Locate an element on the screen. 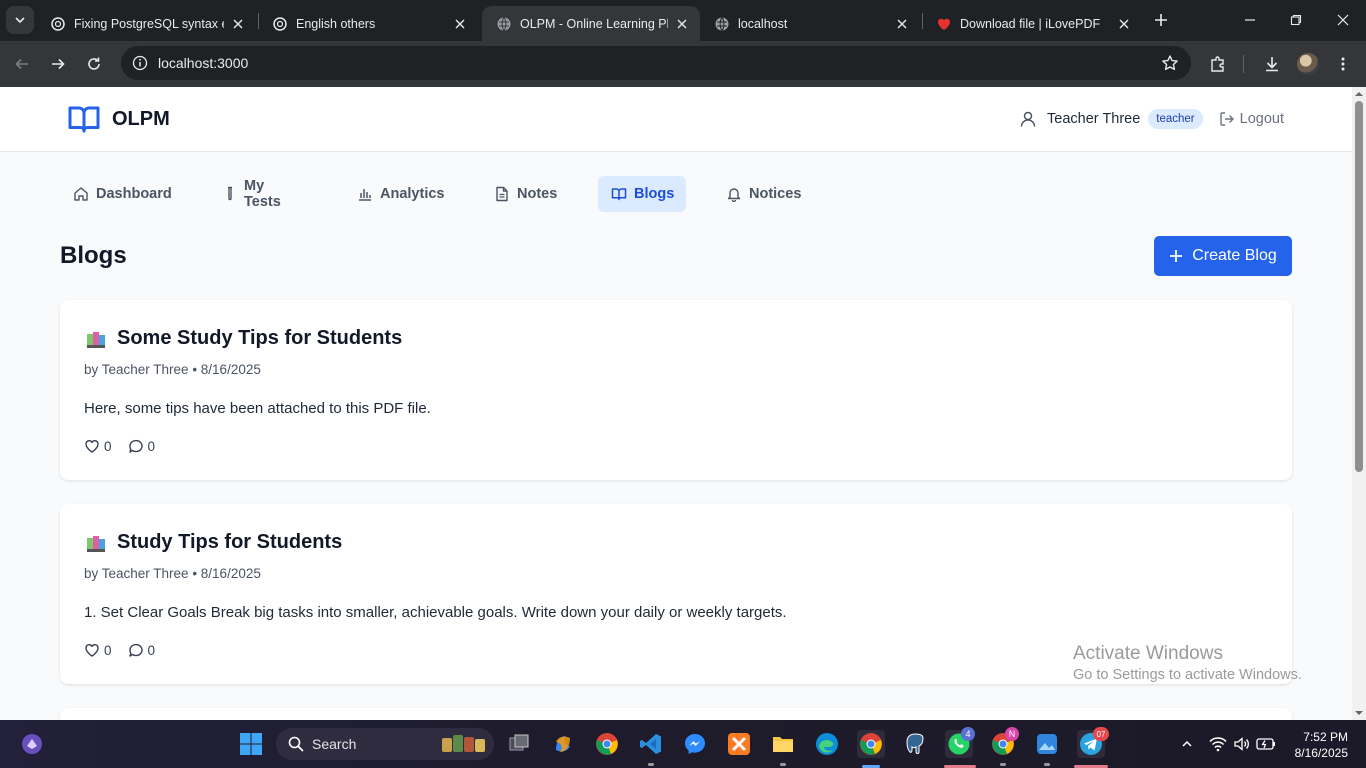 The width and height of the screenshot is (1366, 768). brand: OLPM is located at coordinates (119, 119).